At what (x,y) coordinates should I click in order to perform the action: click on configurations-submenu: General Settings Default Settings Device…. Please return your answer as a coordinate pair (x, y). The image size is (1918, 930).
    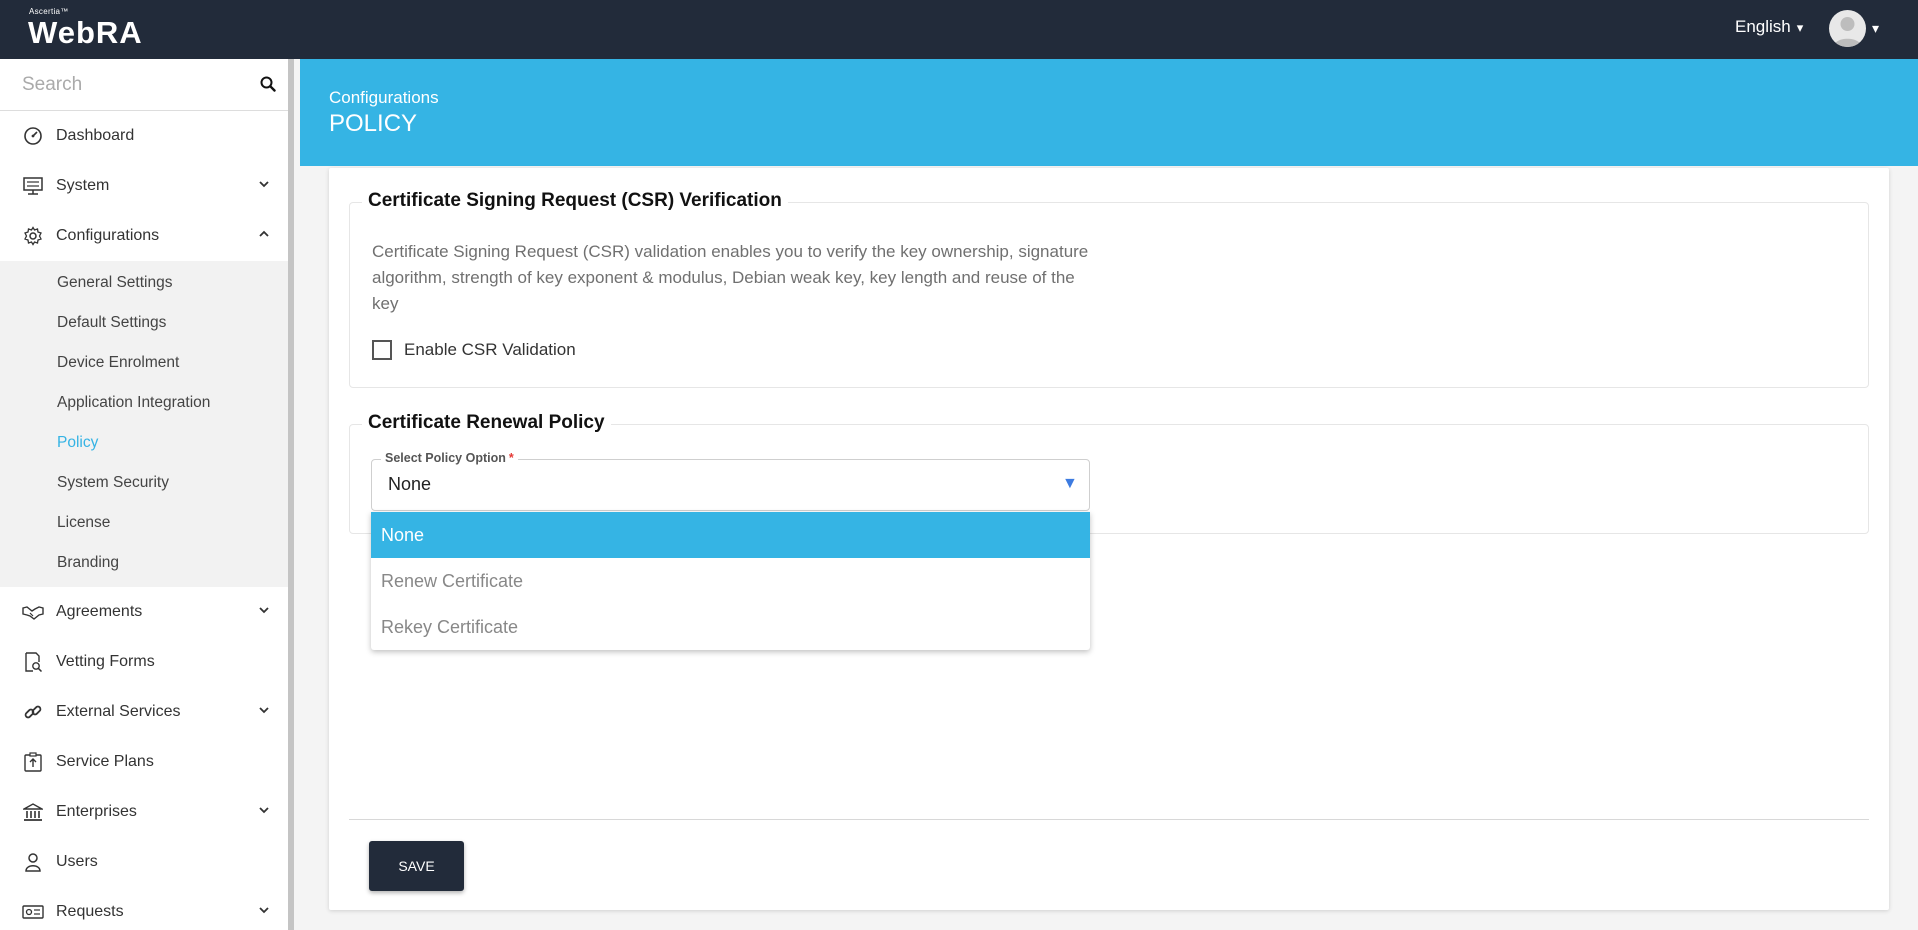
    Looking at the image, I should click on (144, 424).